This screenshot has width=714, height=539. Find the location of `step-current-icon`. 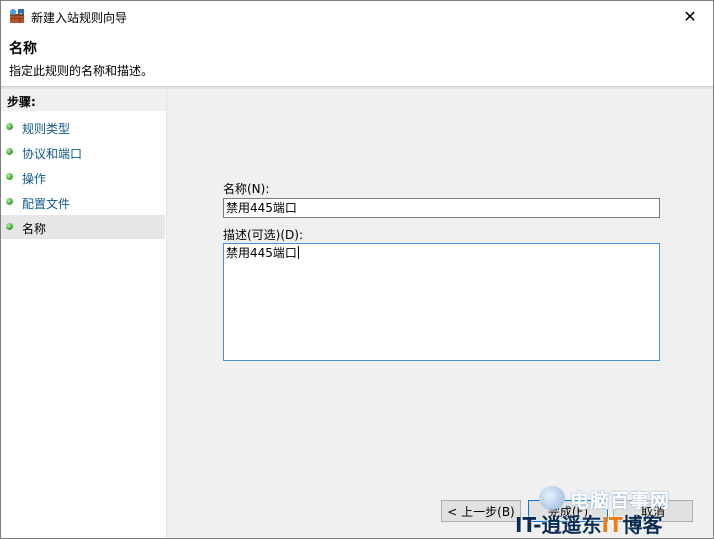

step-current-icon is located at coordinates (9, 226).